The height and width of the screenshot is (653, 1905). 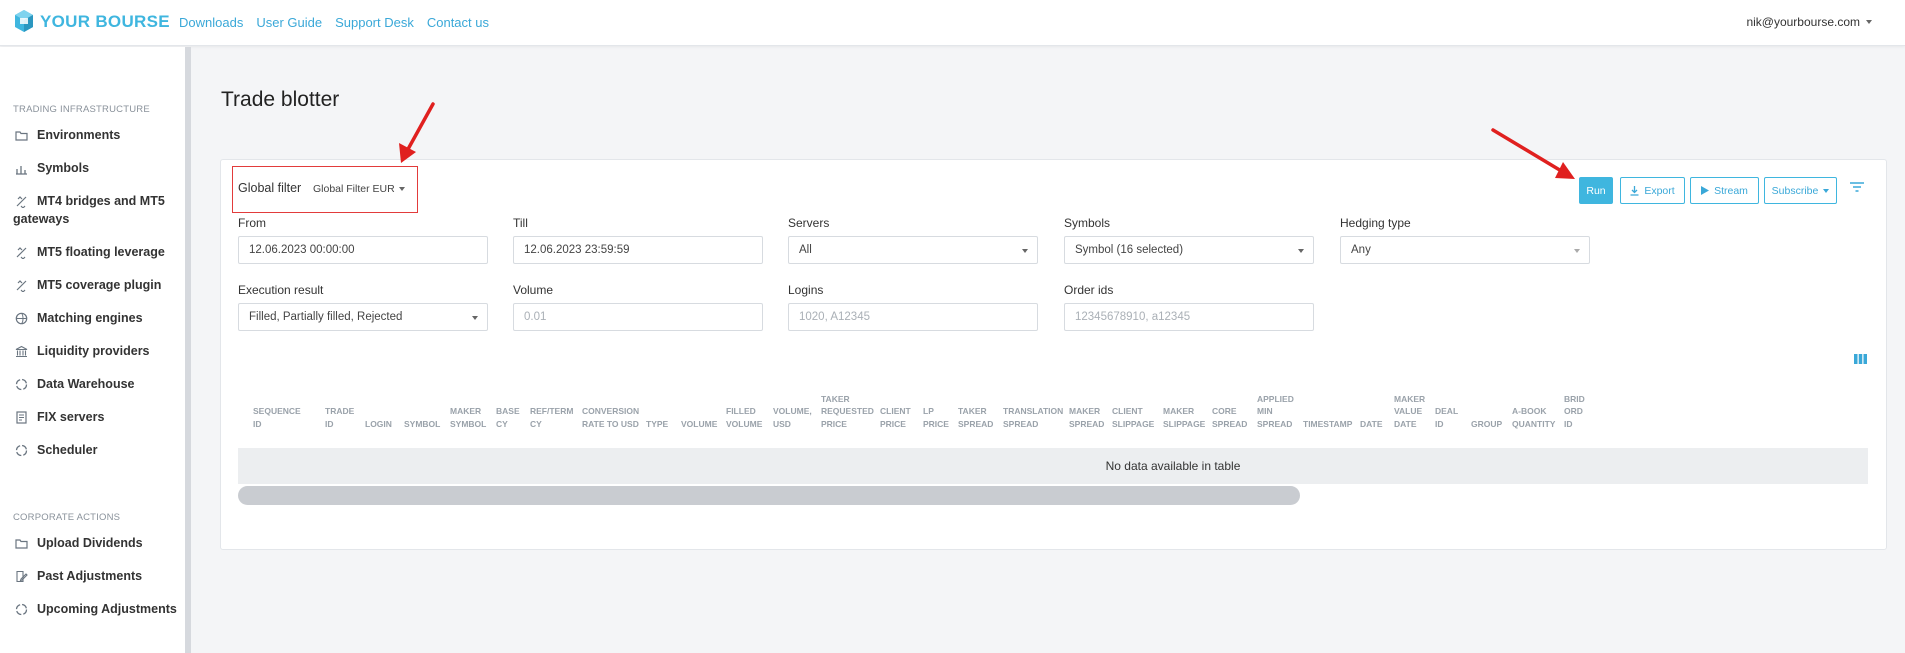 What do you see at coordinates (21, 135) in the screenshot?
I see `folder-icon` at bounding box center [21, 135].